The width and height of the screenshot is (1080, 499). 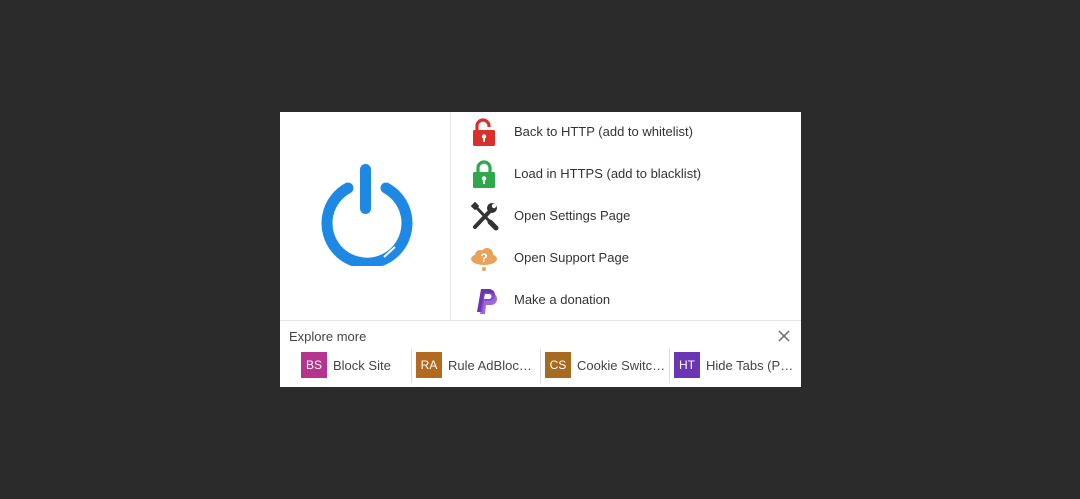 I want to click on extension-rule-adblocker: RA Rule AdBlocker, so click(x=475, y=366).